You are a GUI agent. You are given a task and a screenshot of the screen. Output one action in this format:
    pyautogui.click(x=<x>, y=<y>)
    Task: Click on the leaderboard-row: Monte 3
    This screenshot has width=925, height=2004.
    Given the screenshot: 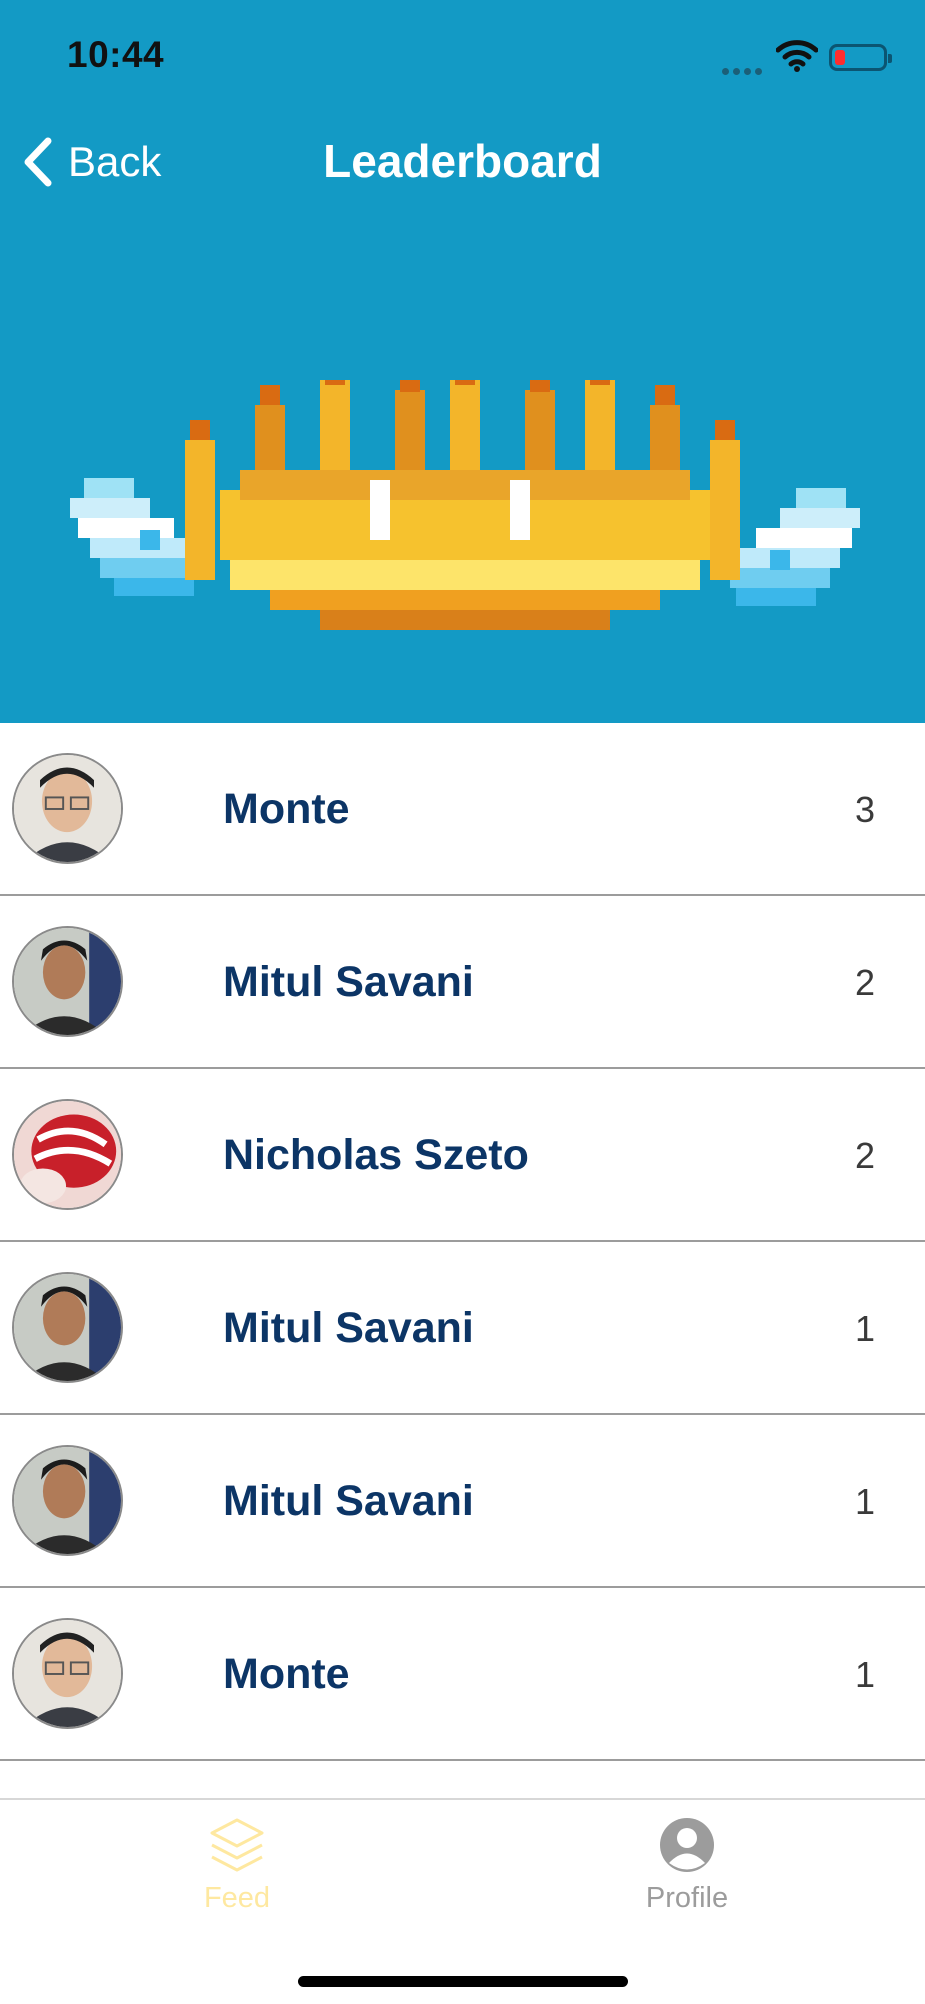 What is the action you would take?
    pyautogui.click(x=462, y=809)
    